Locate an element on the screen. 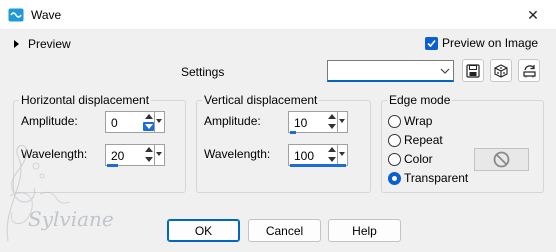 Image resolution: width=556 pixels, height=252 pixels. close-icon: ✕ is located at coordinates (533, 14).